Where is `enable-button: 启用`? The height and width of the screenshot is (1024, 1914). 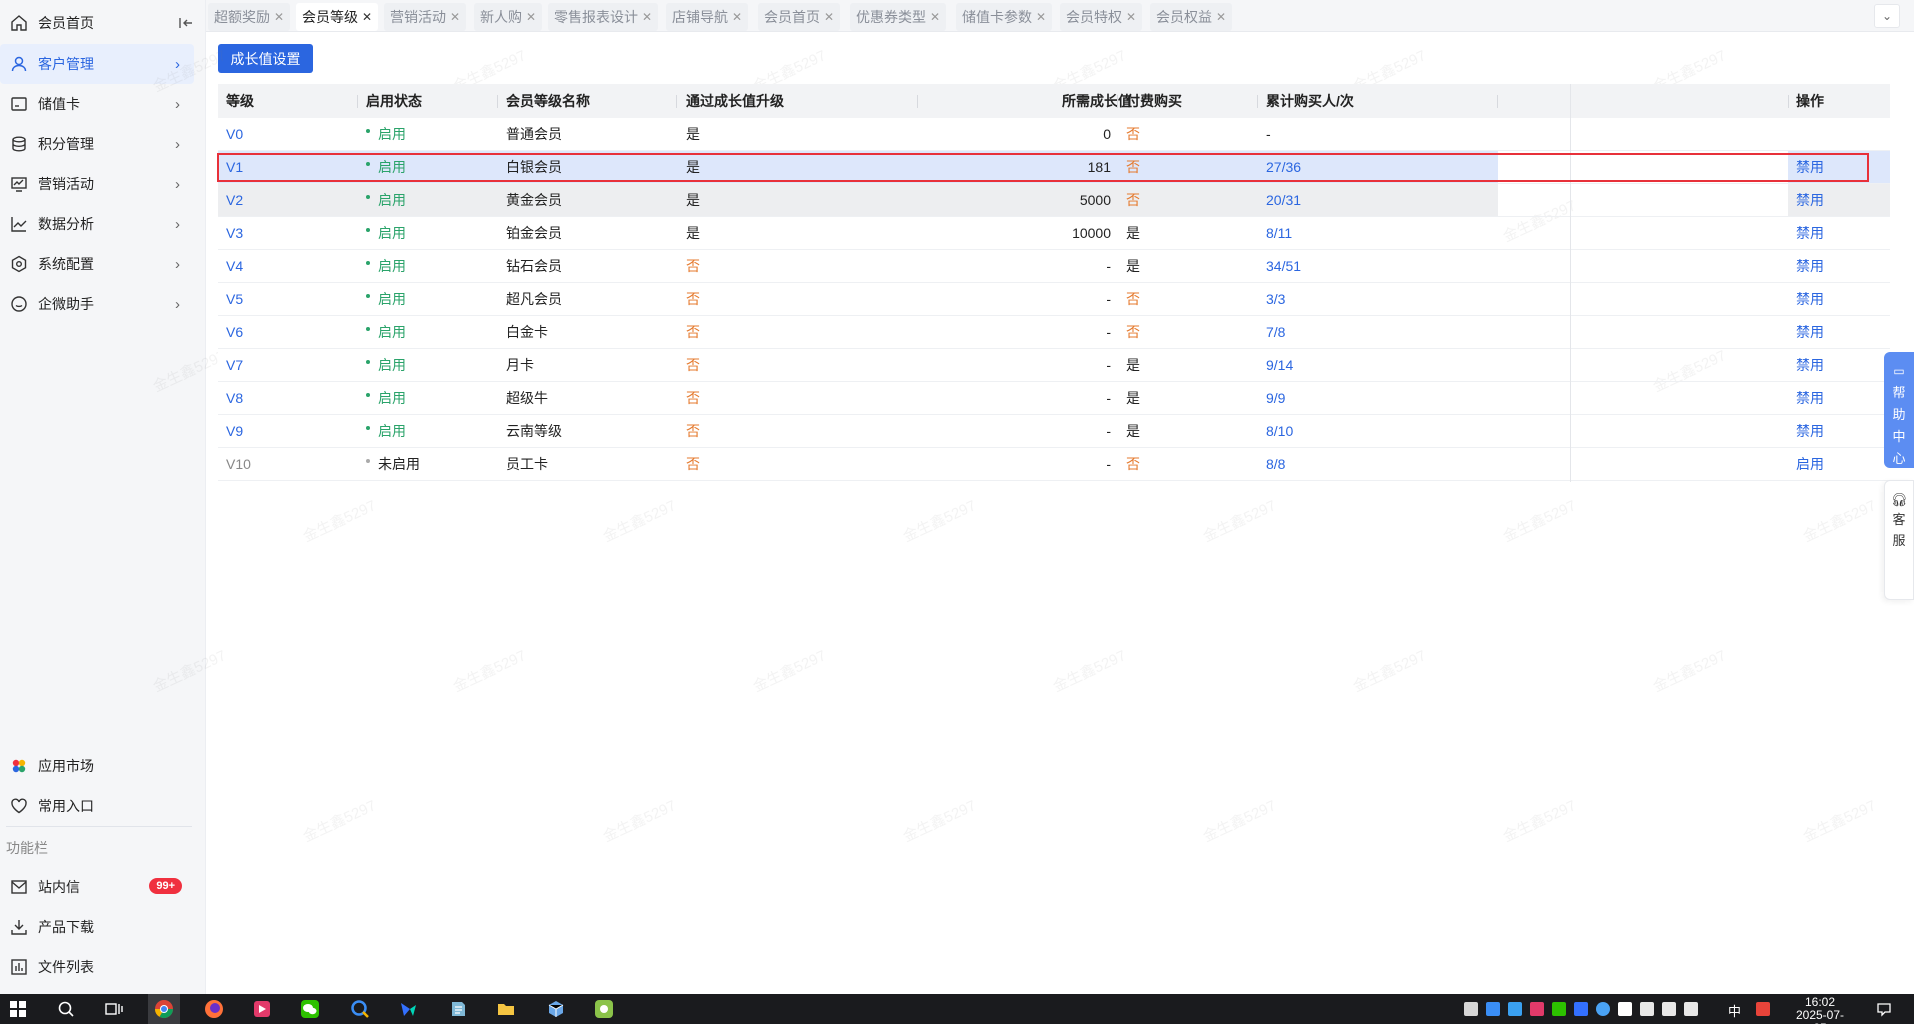 enable-button: 启用 is located at coordinates (1810, 464).